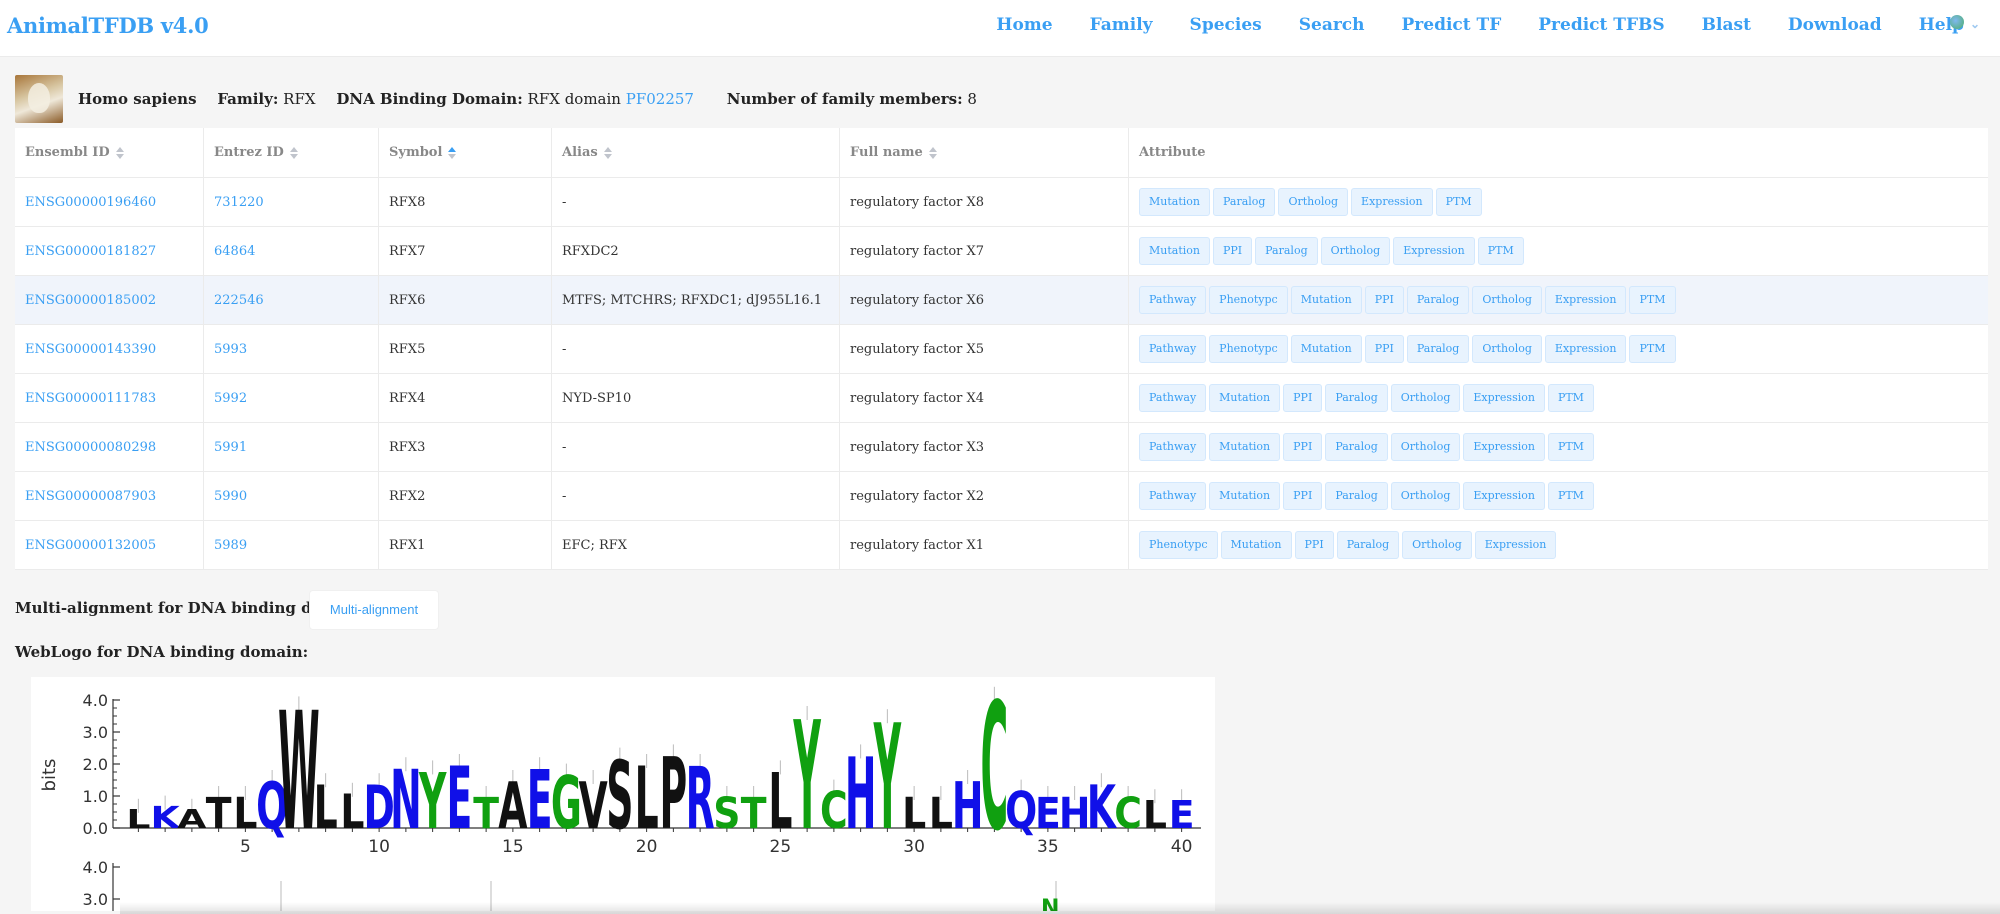 Image resolution: width=2000 pixels, height=914 pixels. What do you see at coordinates (90, 398) in the screenshot?
I see `ensembl-id-link: ENSG00000111783` at bounding box center [90, 398].